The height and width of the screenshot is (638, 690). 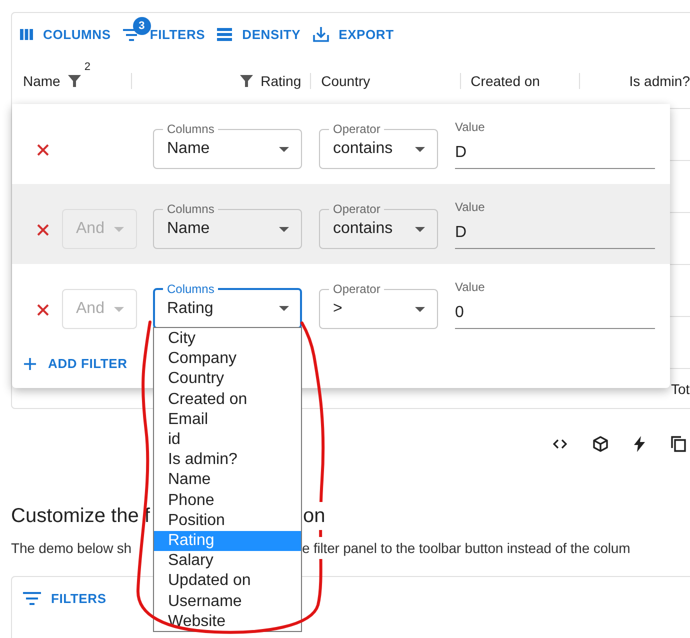 I want to click on filter-count: 2, so click(x=87, y=66).